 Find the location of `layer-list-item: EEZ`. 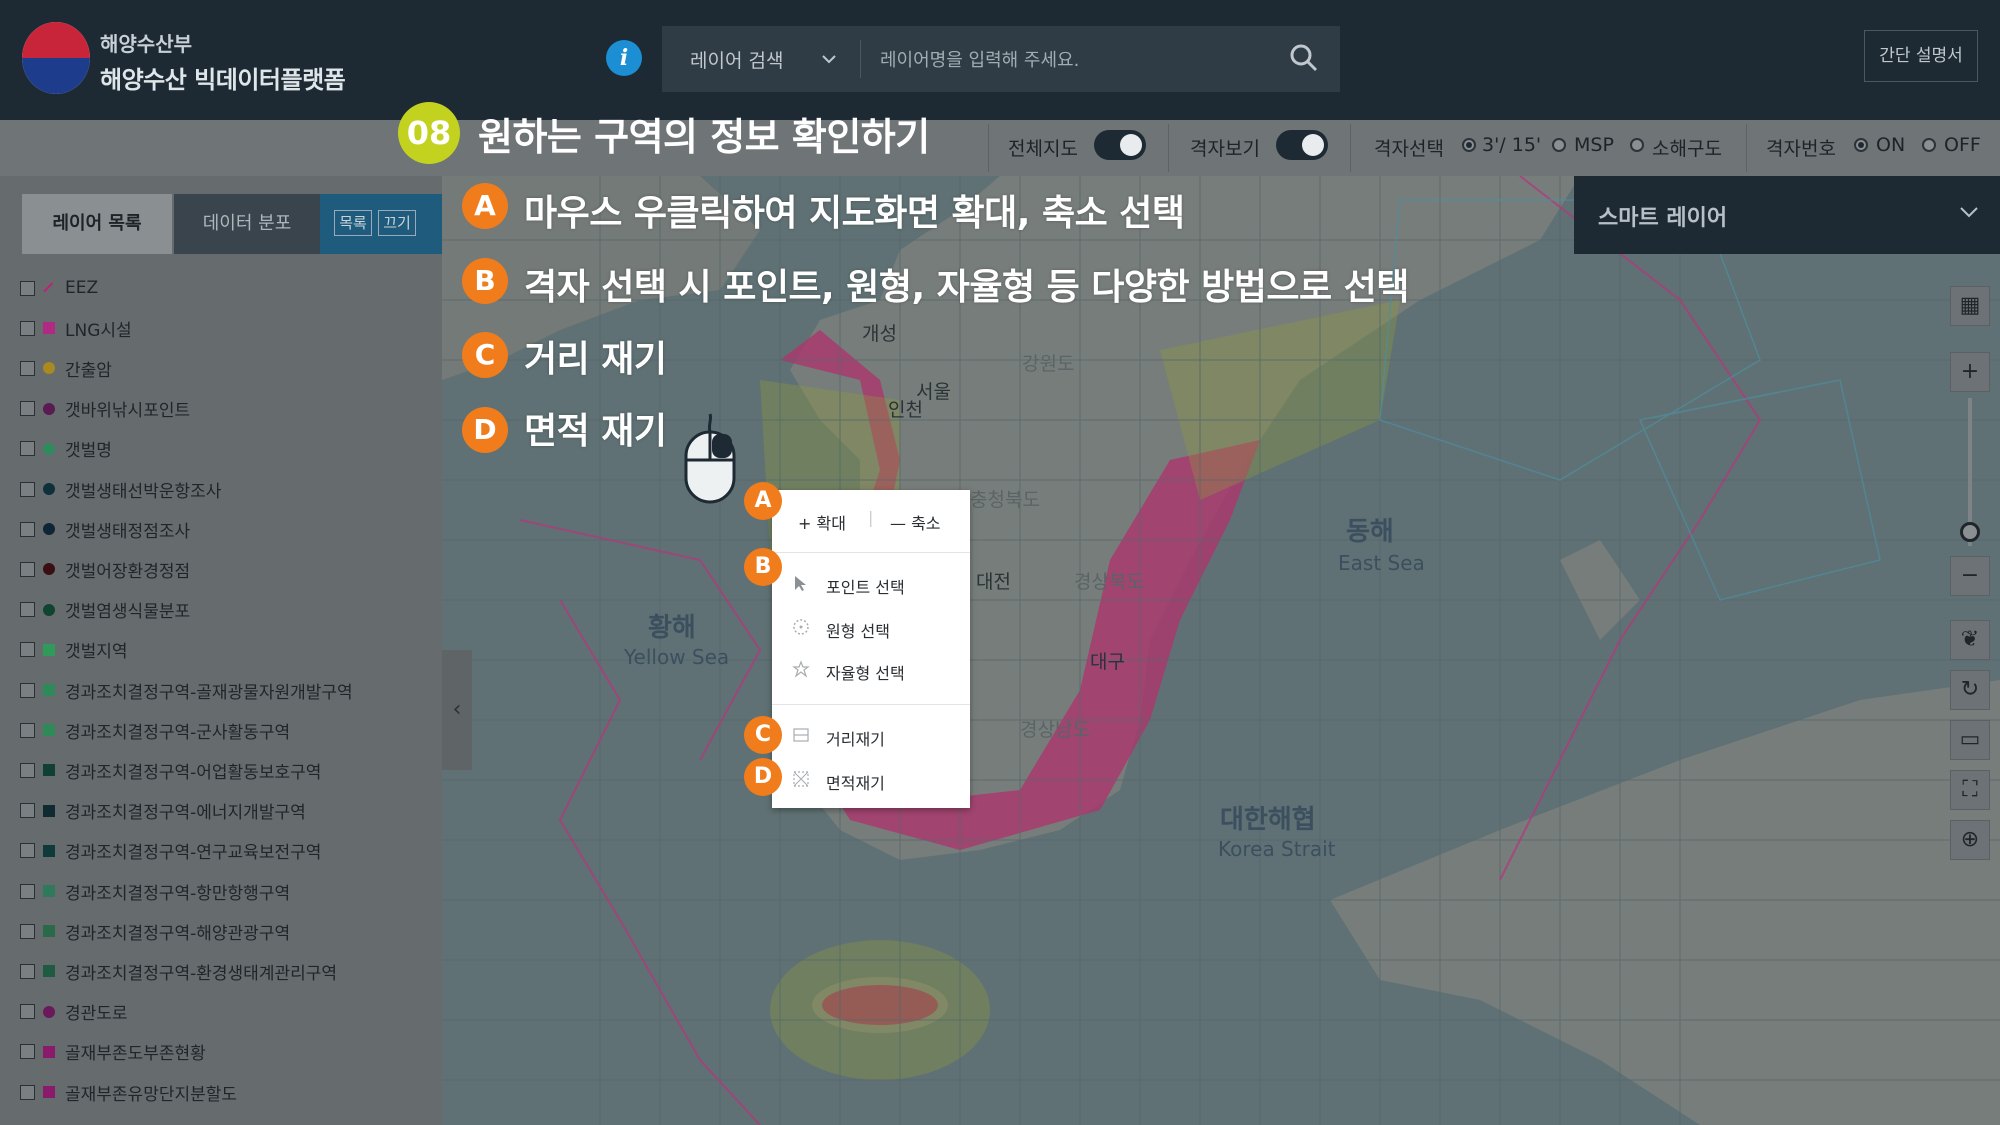

layer-list-item: EEZ is located at coordinates (59, 288).